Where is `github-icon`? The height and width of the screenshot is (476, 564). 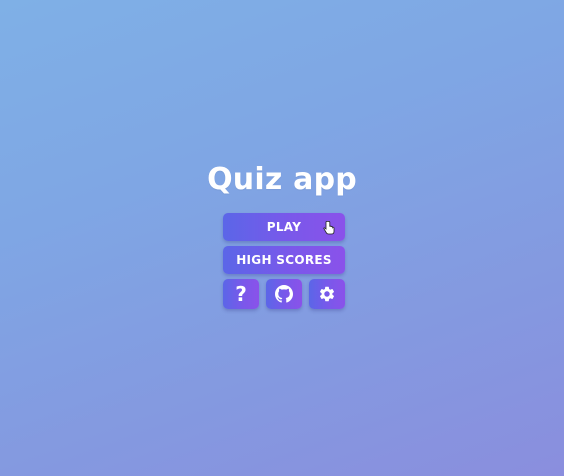 github-icon is located at coordinates (284, 294).